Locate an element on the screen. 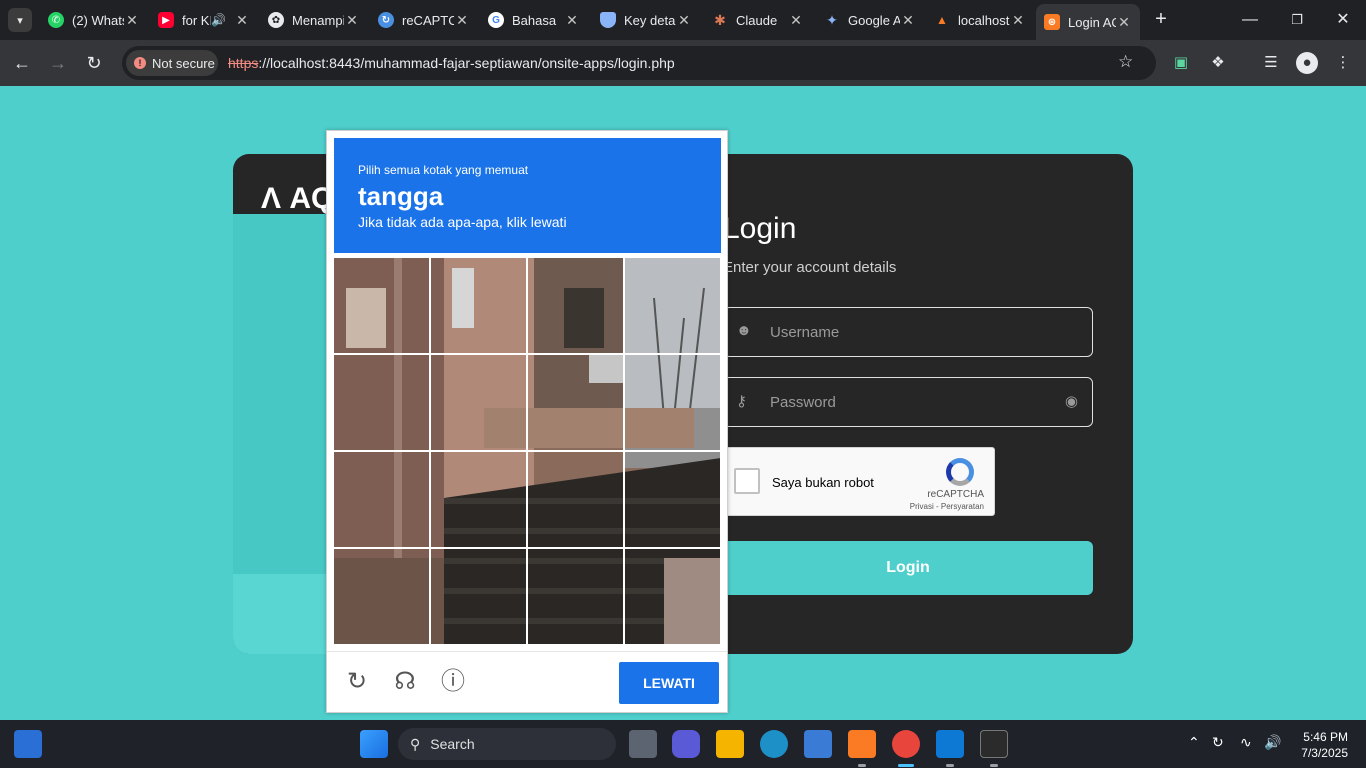 Image resolution: width=1366 pixels, height=768 pixels. tab-login-active: ⊛ Login AQ ✕ is located at coordinates (1088, 22).